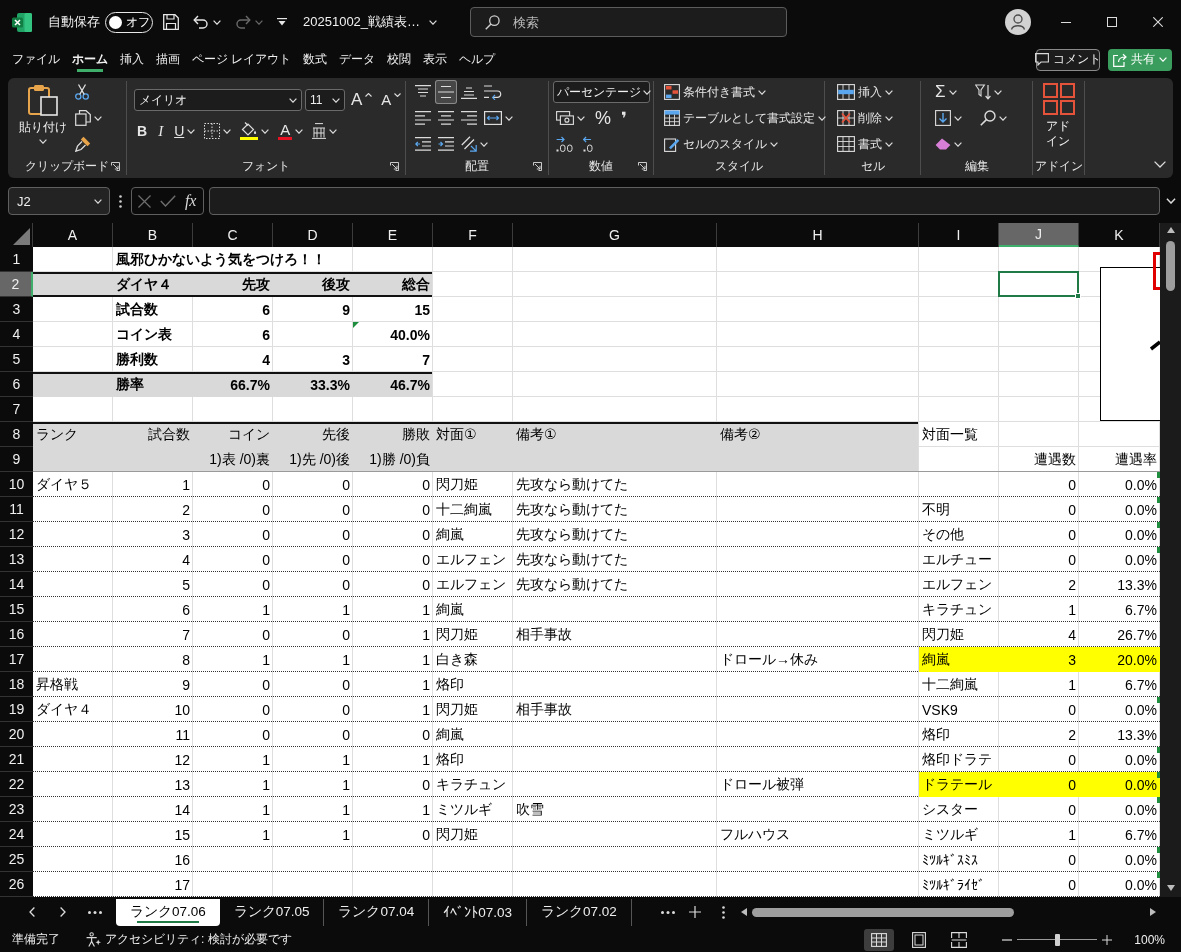  I want to click on row-number: 14, so click(16, 584).